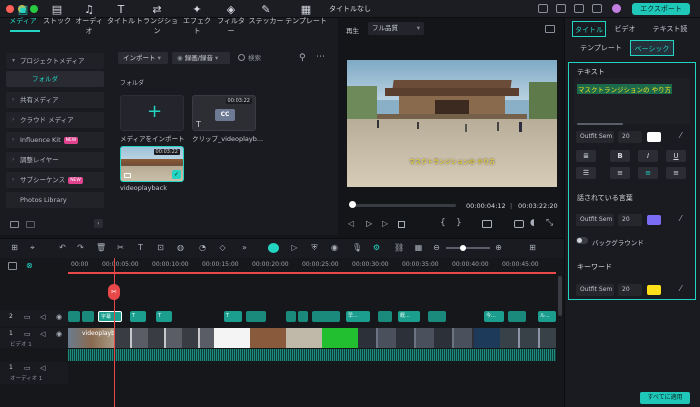  Describe the element at coordinates (601, 48) in the screenshot. I see `subtab-template: テンプレート` at that location.